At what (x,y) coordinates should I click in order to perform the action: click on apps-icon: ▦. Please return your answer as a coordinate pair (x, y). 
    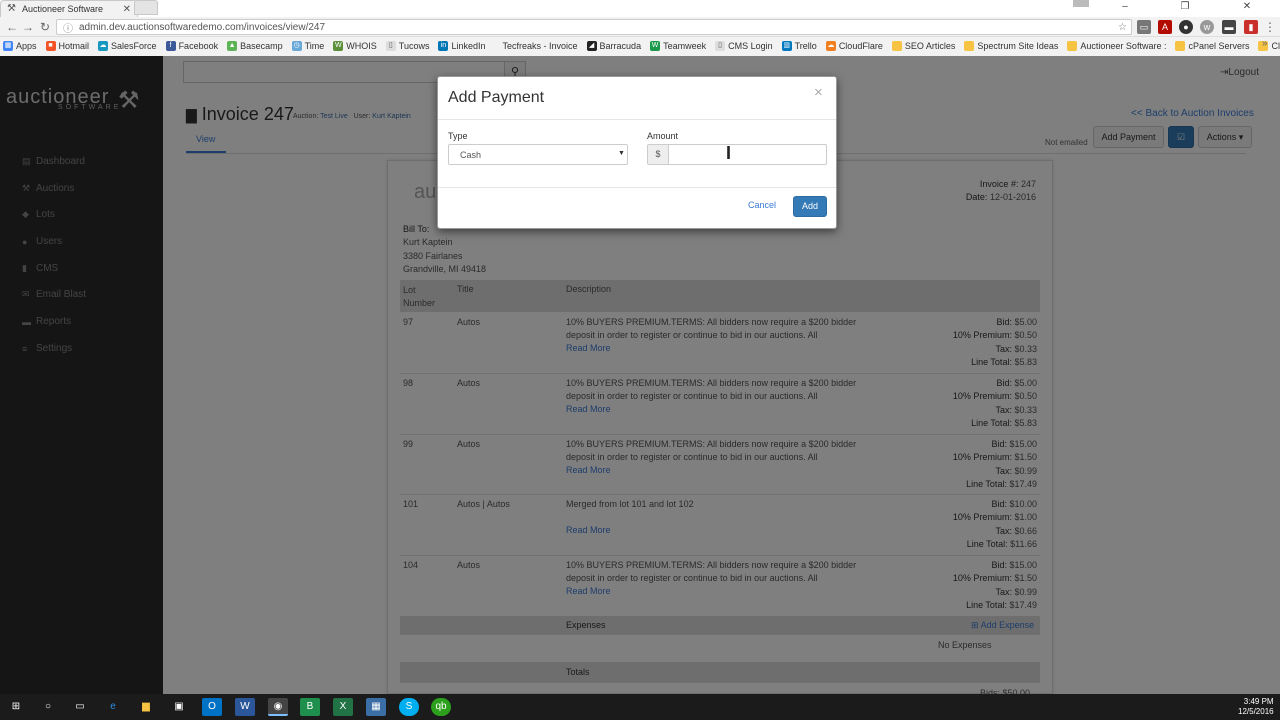
    Looking at the image, I should click on (8, 46).